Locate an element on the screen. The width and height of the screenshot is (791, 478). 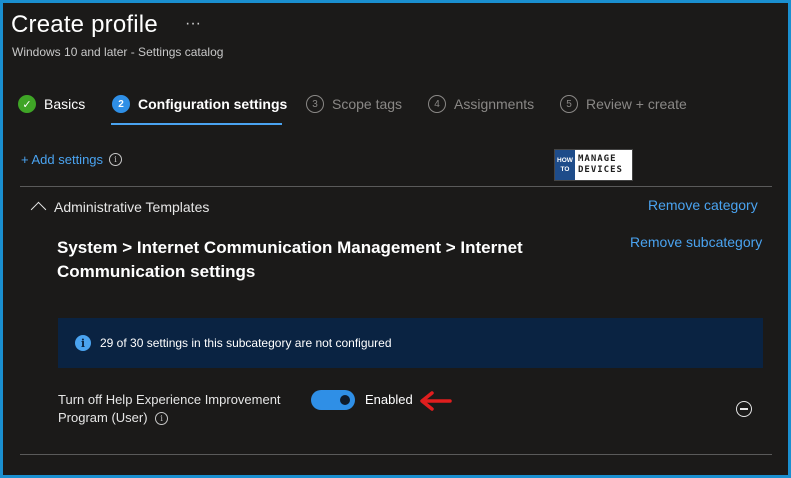
step-label: Configuration settings is located at coordinates (213, 104).